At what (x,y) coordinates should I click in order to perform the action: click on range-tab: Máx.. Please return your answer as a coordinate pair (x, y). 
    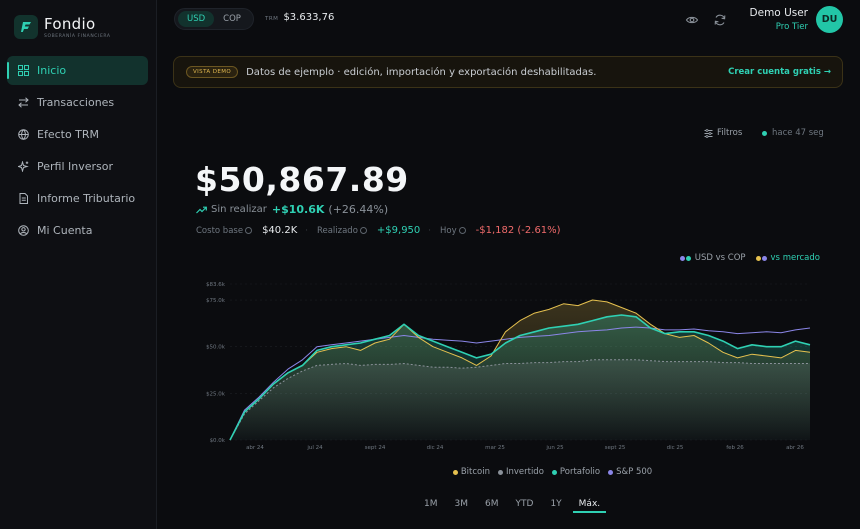
    Looking at the image, I should click on (589, 505).